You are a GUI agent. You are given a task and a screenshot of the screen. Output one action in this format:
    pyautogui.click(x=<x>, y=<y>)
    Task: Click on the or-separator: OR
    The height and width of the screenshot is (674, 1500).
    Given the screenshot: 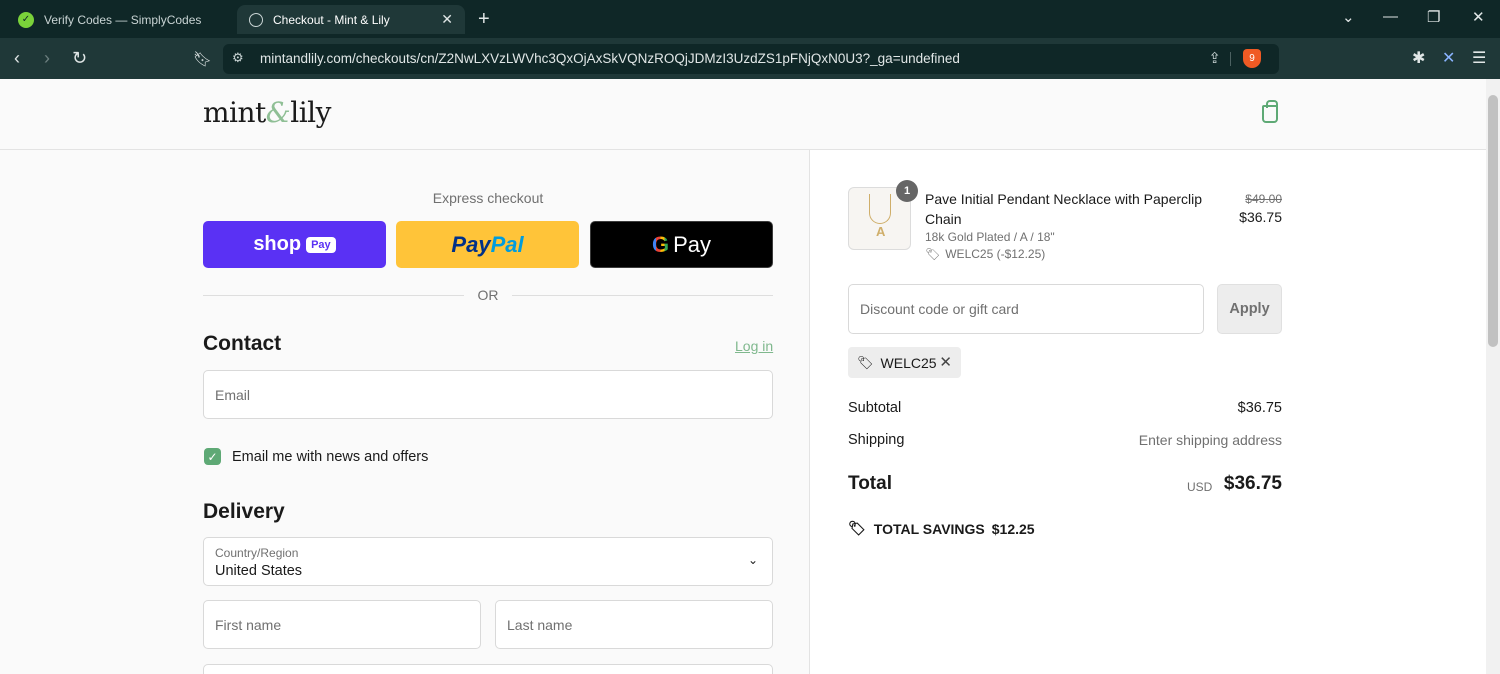 What is the action you would take?
    pyautogui.click(x=488, y=295)
    